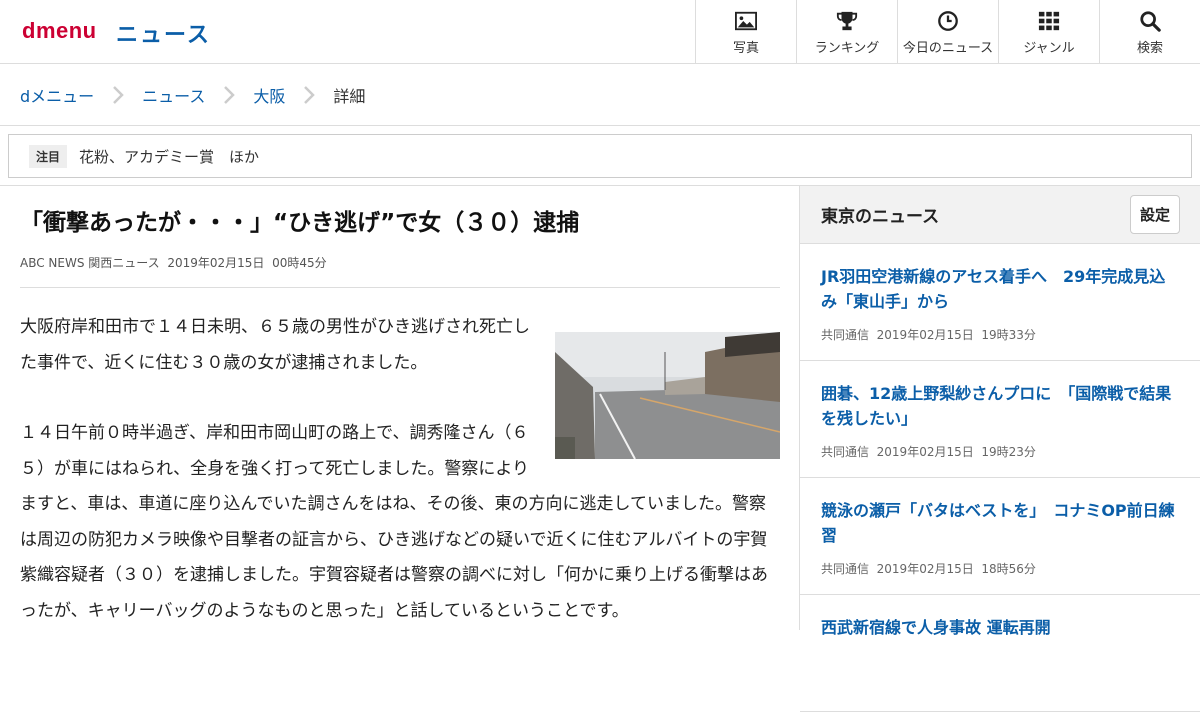  I want to click on news-item-meta: 共同通信 2019年02月15日 19時23分, so click(1000, 451).